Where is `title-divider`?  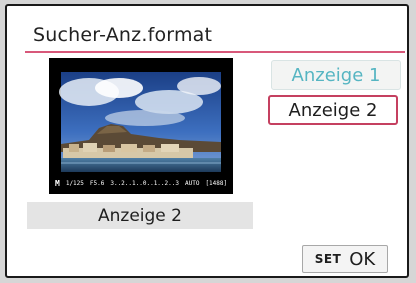
title-divider is located at coordinates (215, 52).